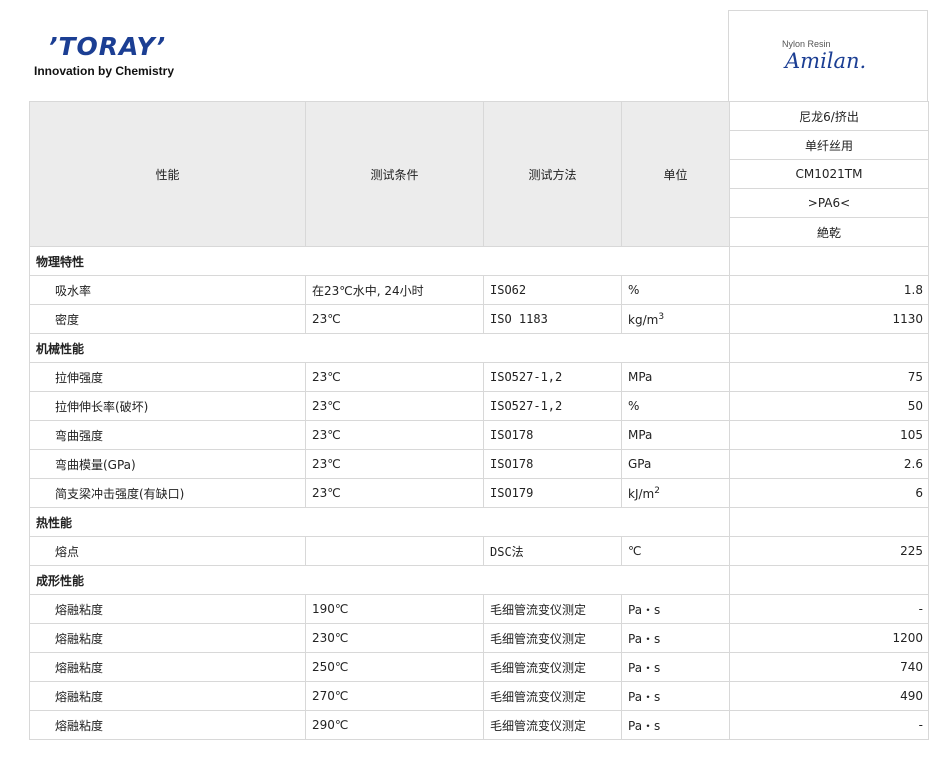 This screenshot has height=772, width=937. What do you see at coordinates (829, 406) in the screenshot?
I see `value-cell: 50` at bounding box center [829, 406].